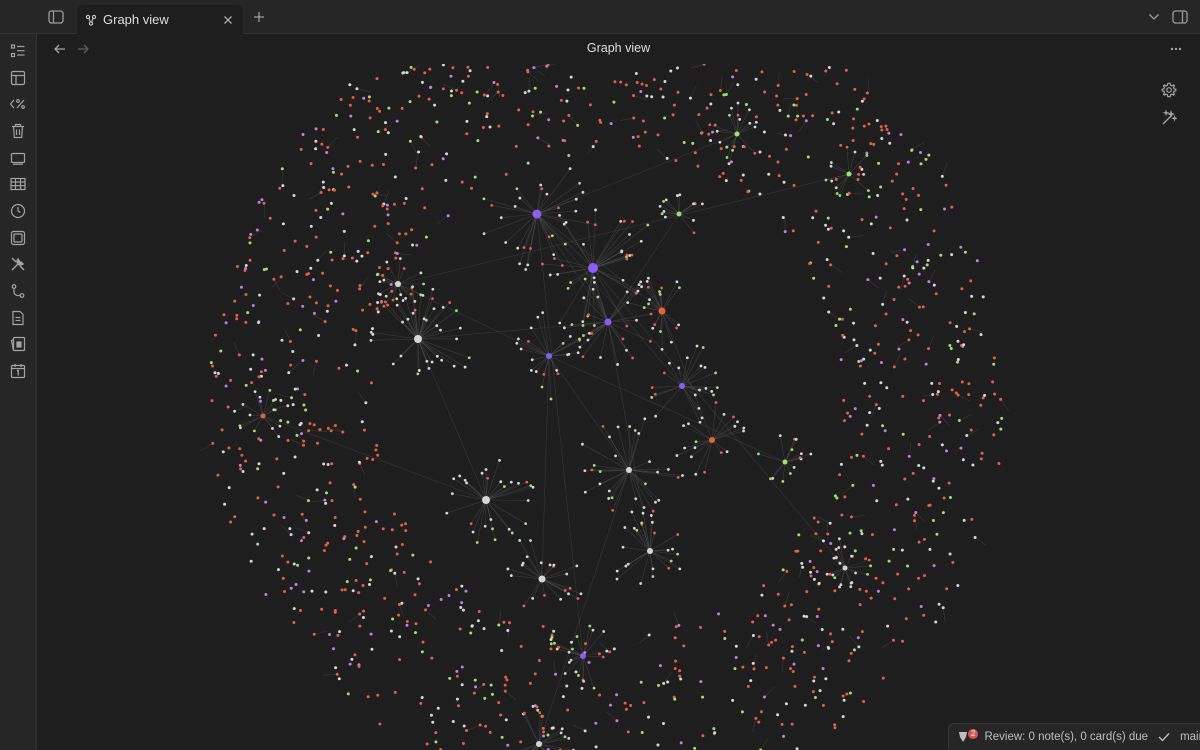 Image resolution: width=1200 pixels, height=750 pixels. I want to click on flashcards-icon, so click(18, 344).